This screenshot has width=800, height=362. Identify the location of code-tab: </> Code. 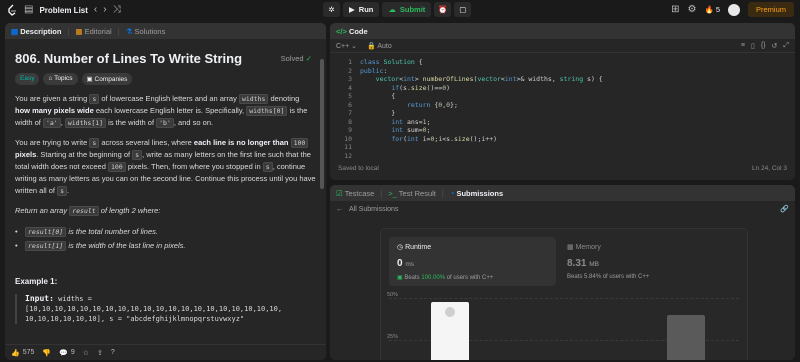
(352, 31).